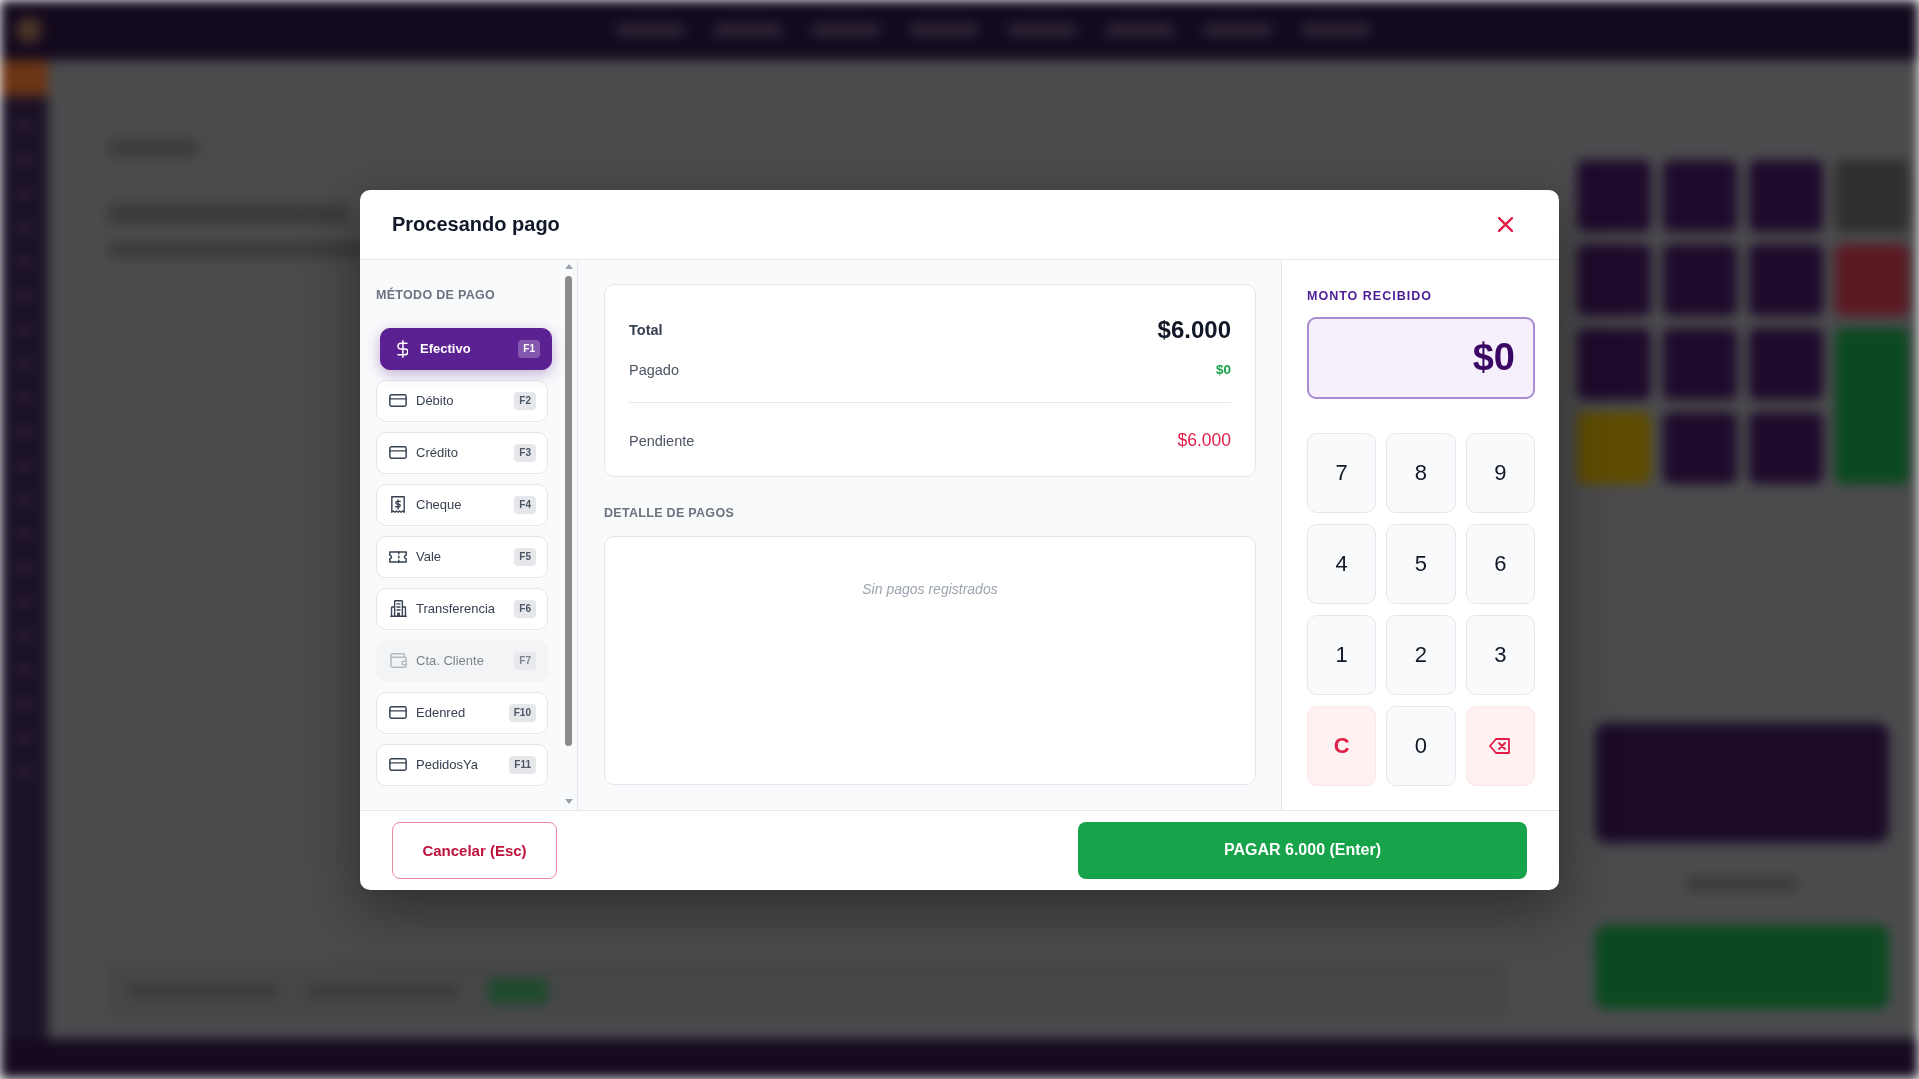 This screenshot has height=1079, width=1919. Describe the element at coordinates (662, 440) in the screenshot. I see `pending-label: Pendiente` at that location.